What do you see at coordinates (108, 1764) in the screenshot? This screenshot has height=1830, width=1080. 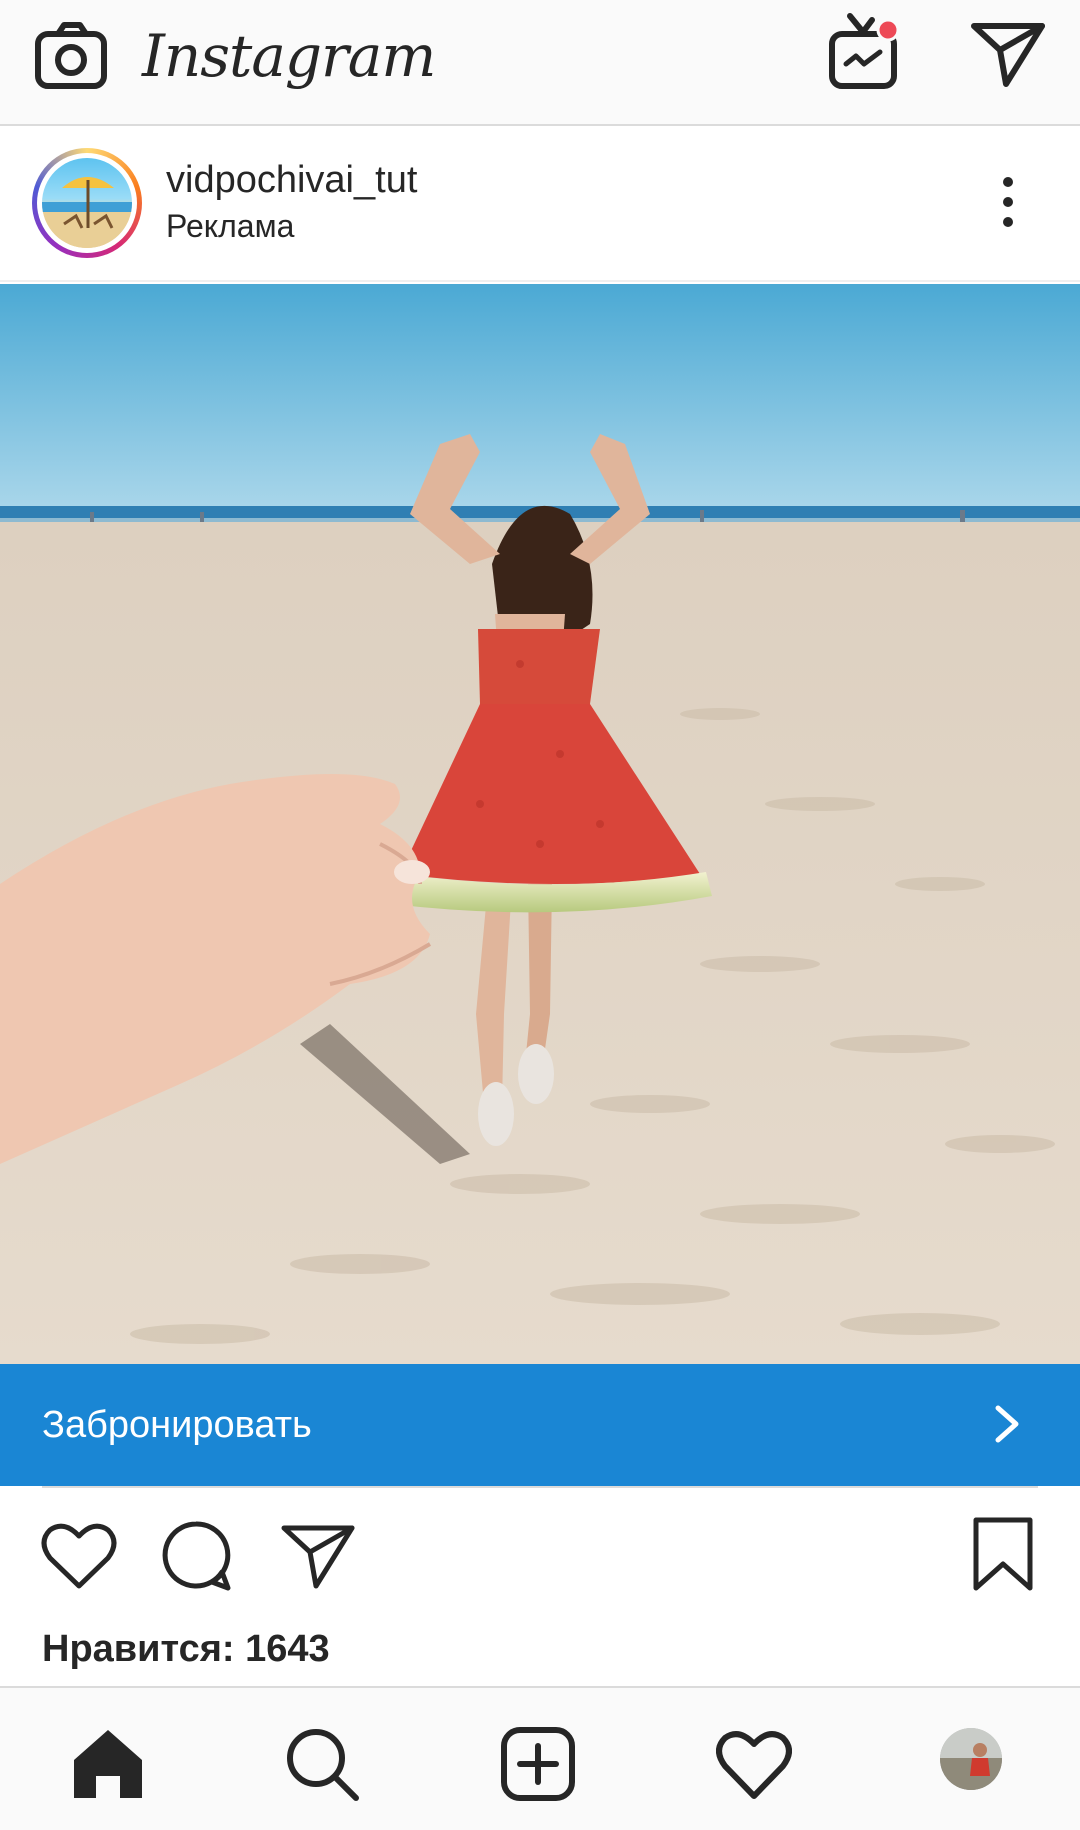 I see `home-icon` at bounding box center [108, 1764].